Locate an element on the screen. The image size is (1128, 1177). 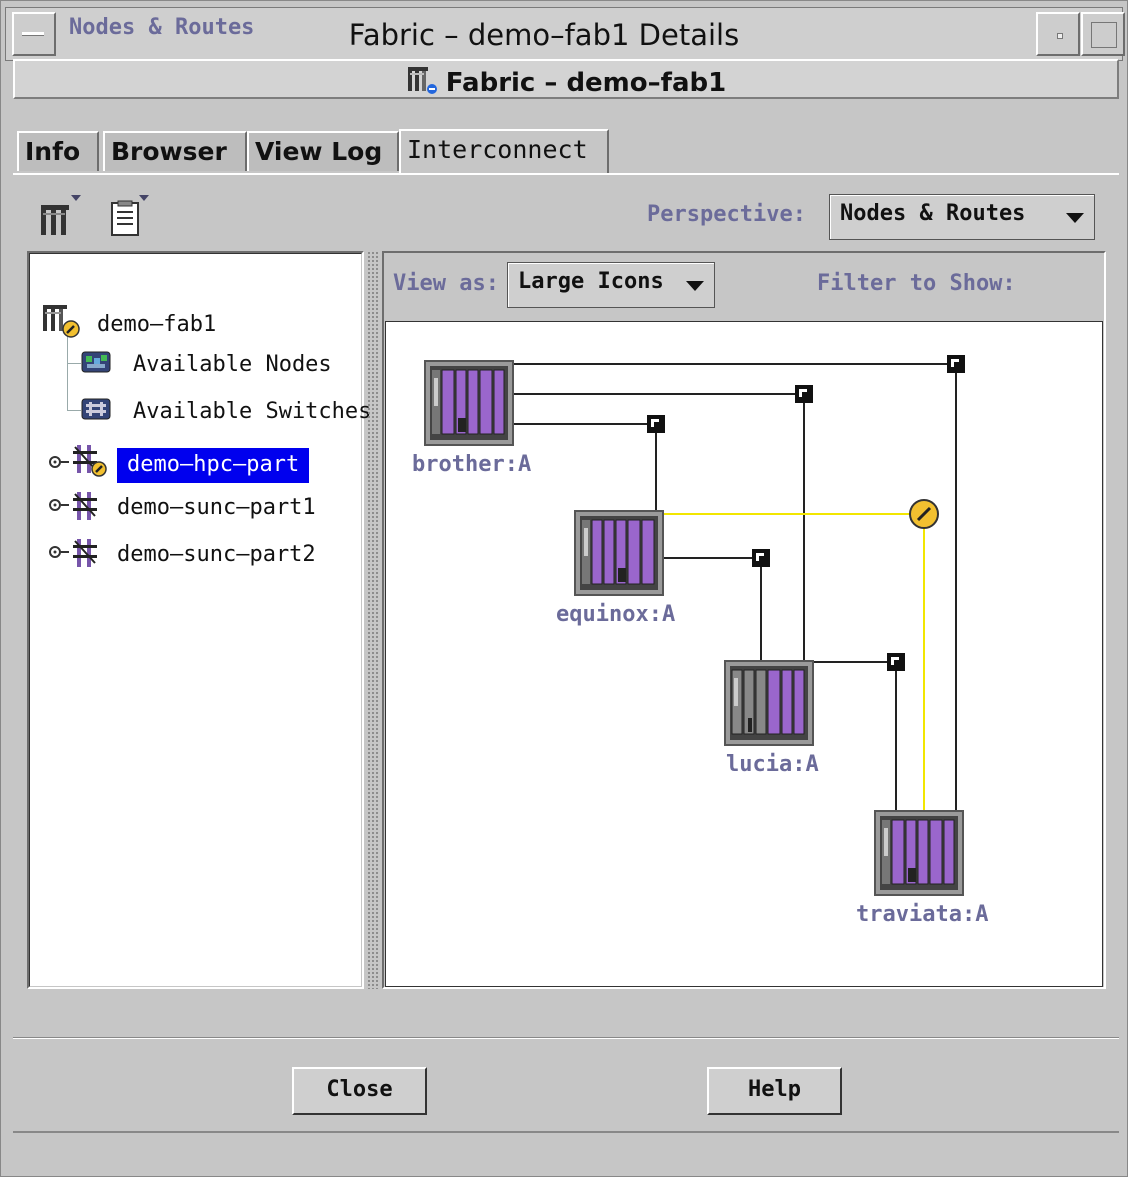
tree-item-label: demo–hpc–part is located at coordinates (213, 465).